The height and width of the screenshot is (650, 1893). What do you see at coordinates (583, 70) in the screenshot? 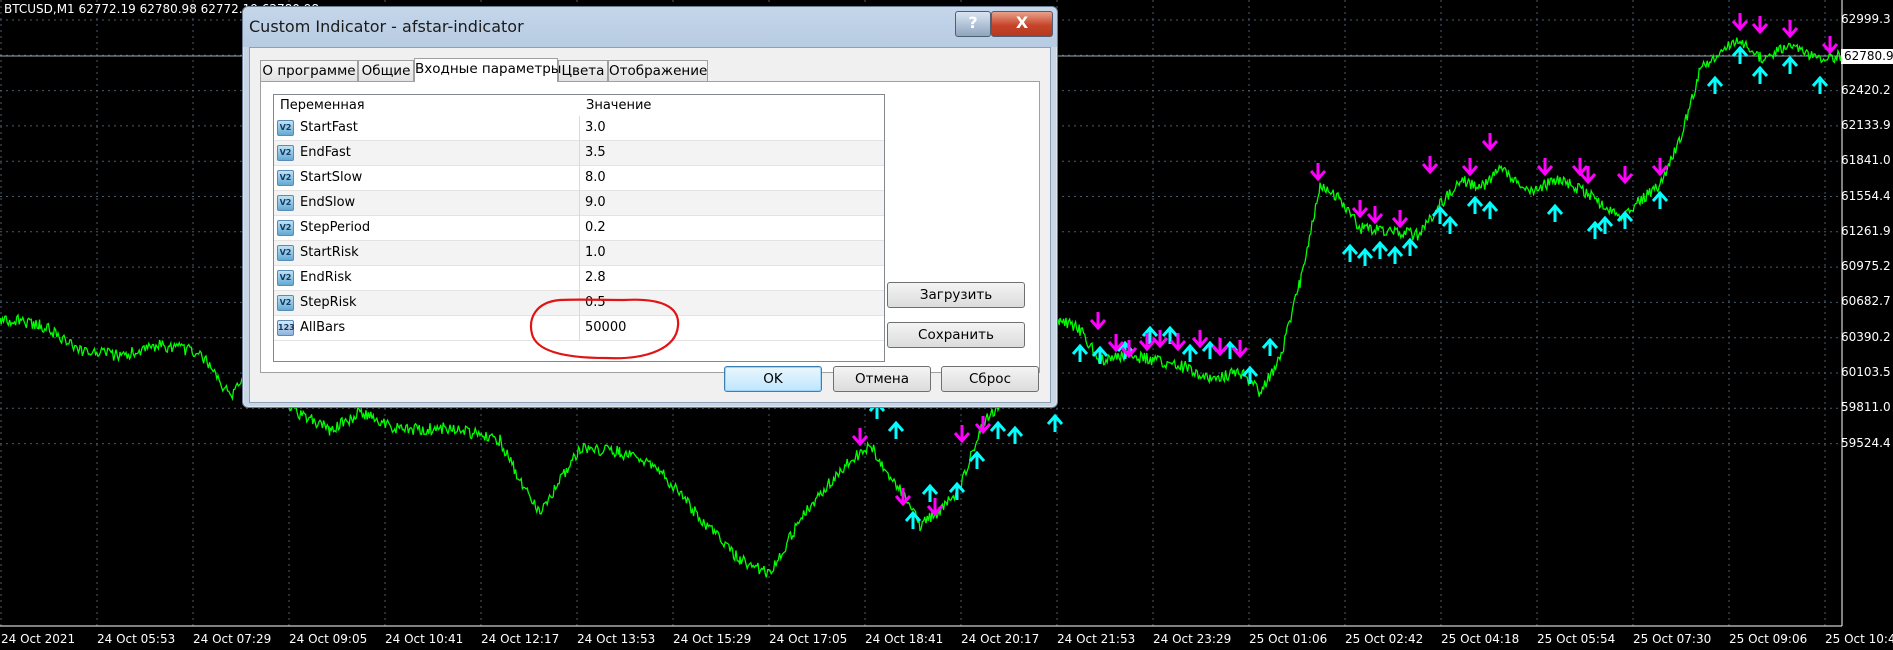
I see `tab-colors: Цвета` at bounding box center [583, 70].